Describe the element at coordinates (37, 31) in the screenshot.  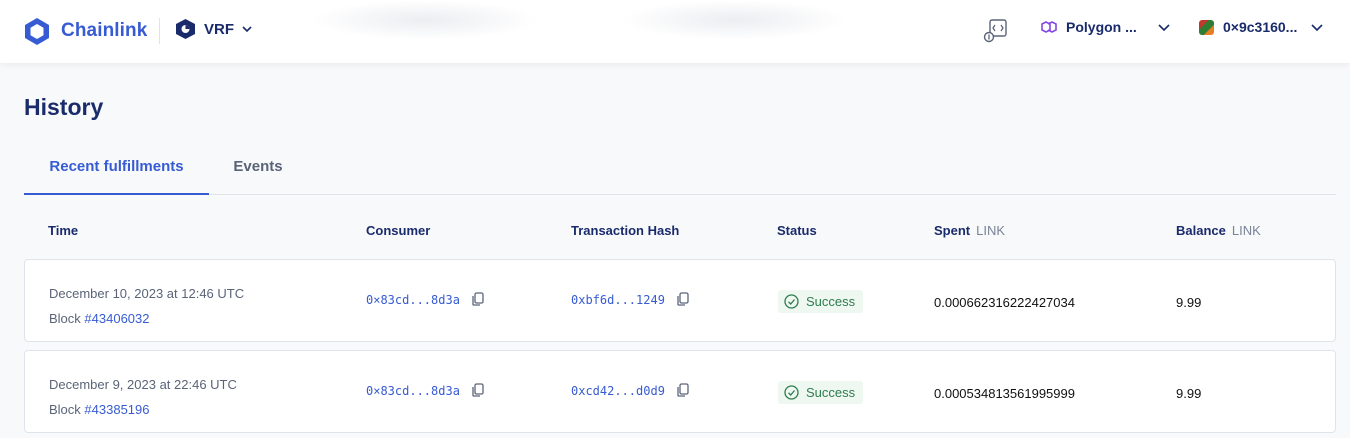
I see `chainlink-logo-icon` at that location.